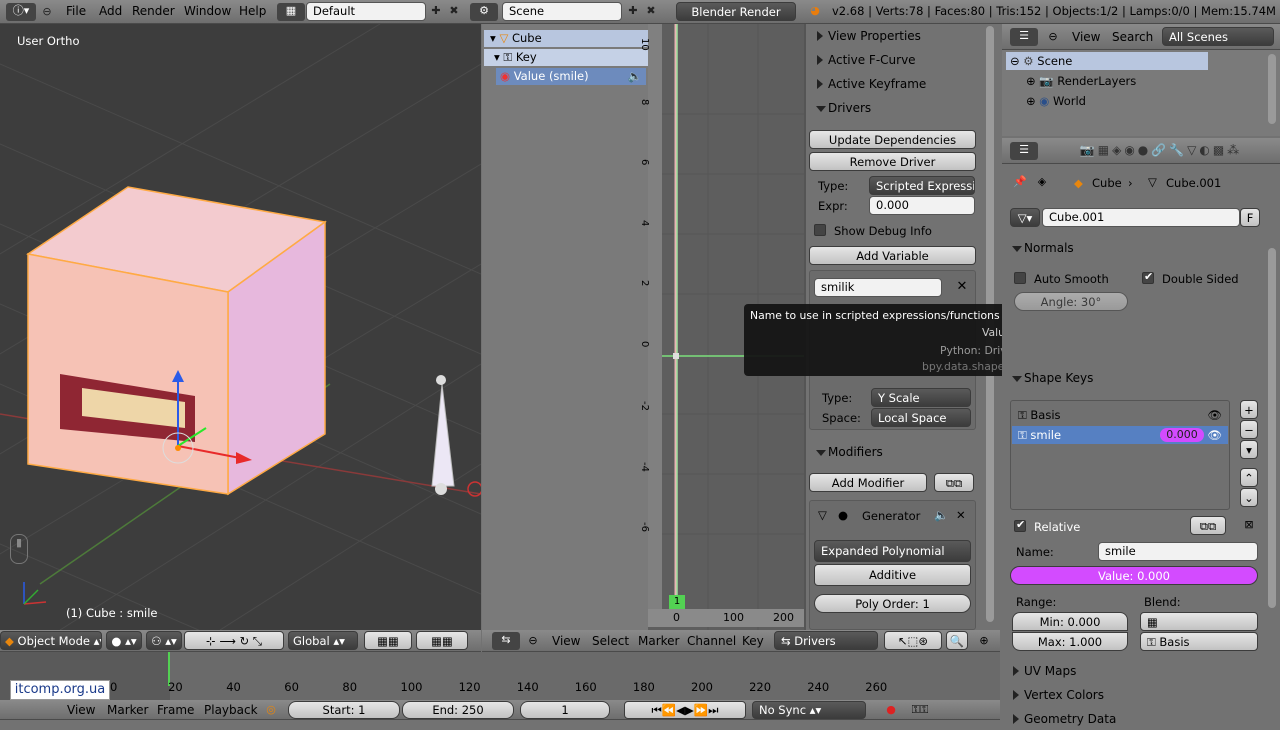 The image size is (1280, 730). Describe the element at coordinates (1024, 151) in the screenshot. I see `properties-editor-icon: ☰` at that location.